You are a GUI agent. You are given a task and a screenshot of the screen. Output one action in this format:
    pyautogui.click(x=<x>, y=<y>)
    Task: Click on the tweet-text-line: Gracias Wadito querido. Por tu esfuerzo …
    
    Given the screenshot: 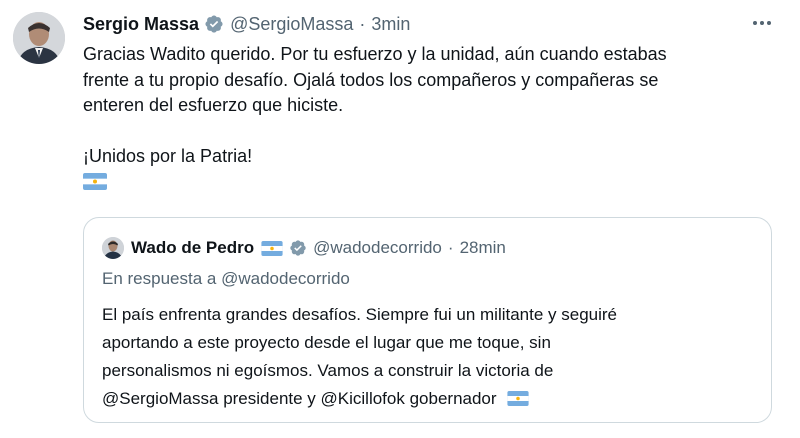 What is the action you would take?
    pyautogui.click(x=375, y=54)
    